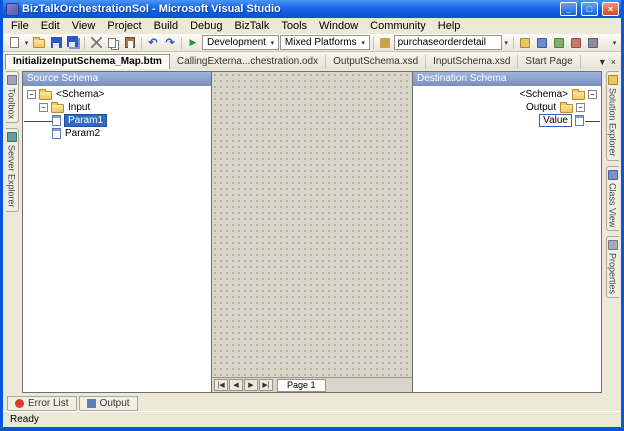 This screenshot has height=431, width=624. Describe the element at coordinates (320, 42) in the screenshot. I see `solution-platform-value: Mixed Platforms` at that location.